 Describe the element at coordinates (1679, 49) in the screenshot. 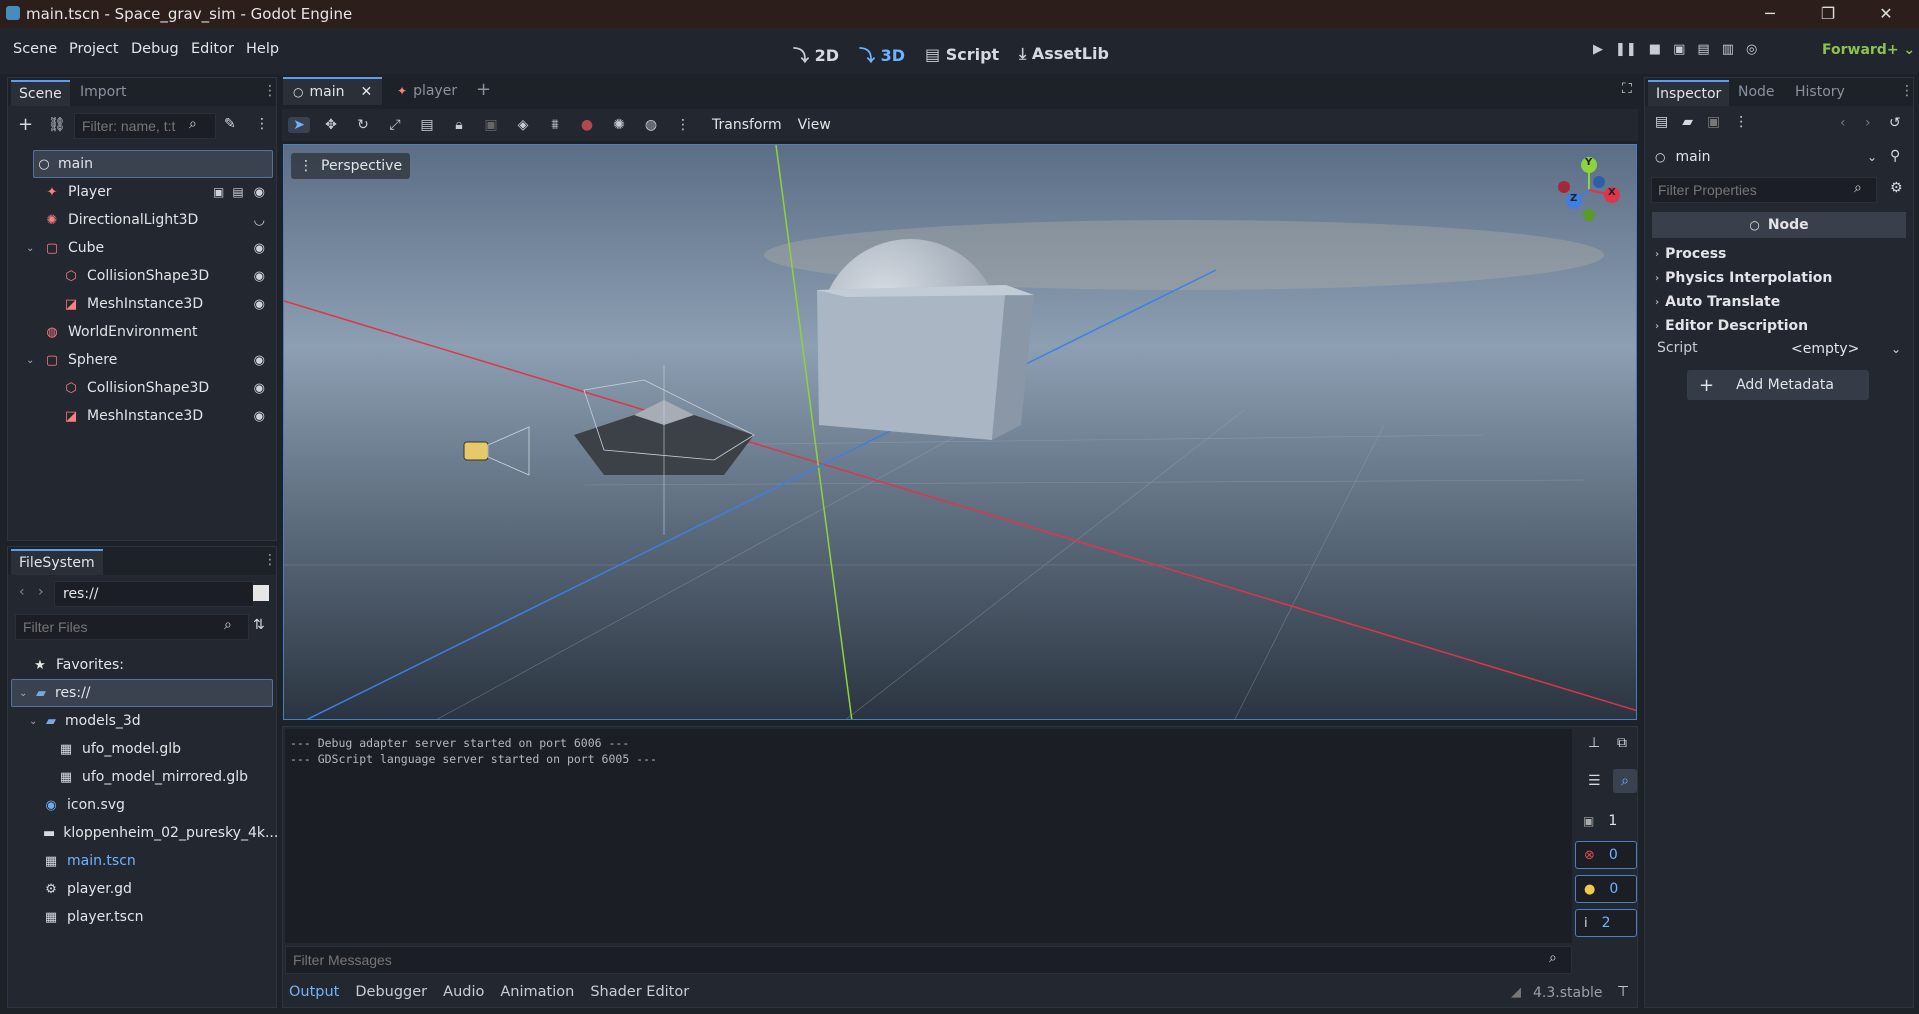

I see `remote-debug-icon: ▣` at that location.